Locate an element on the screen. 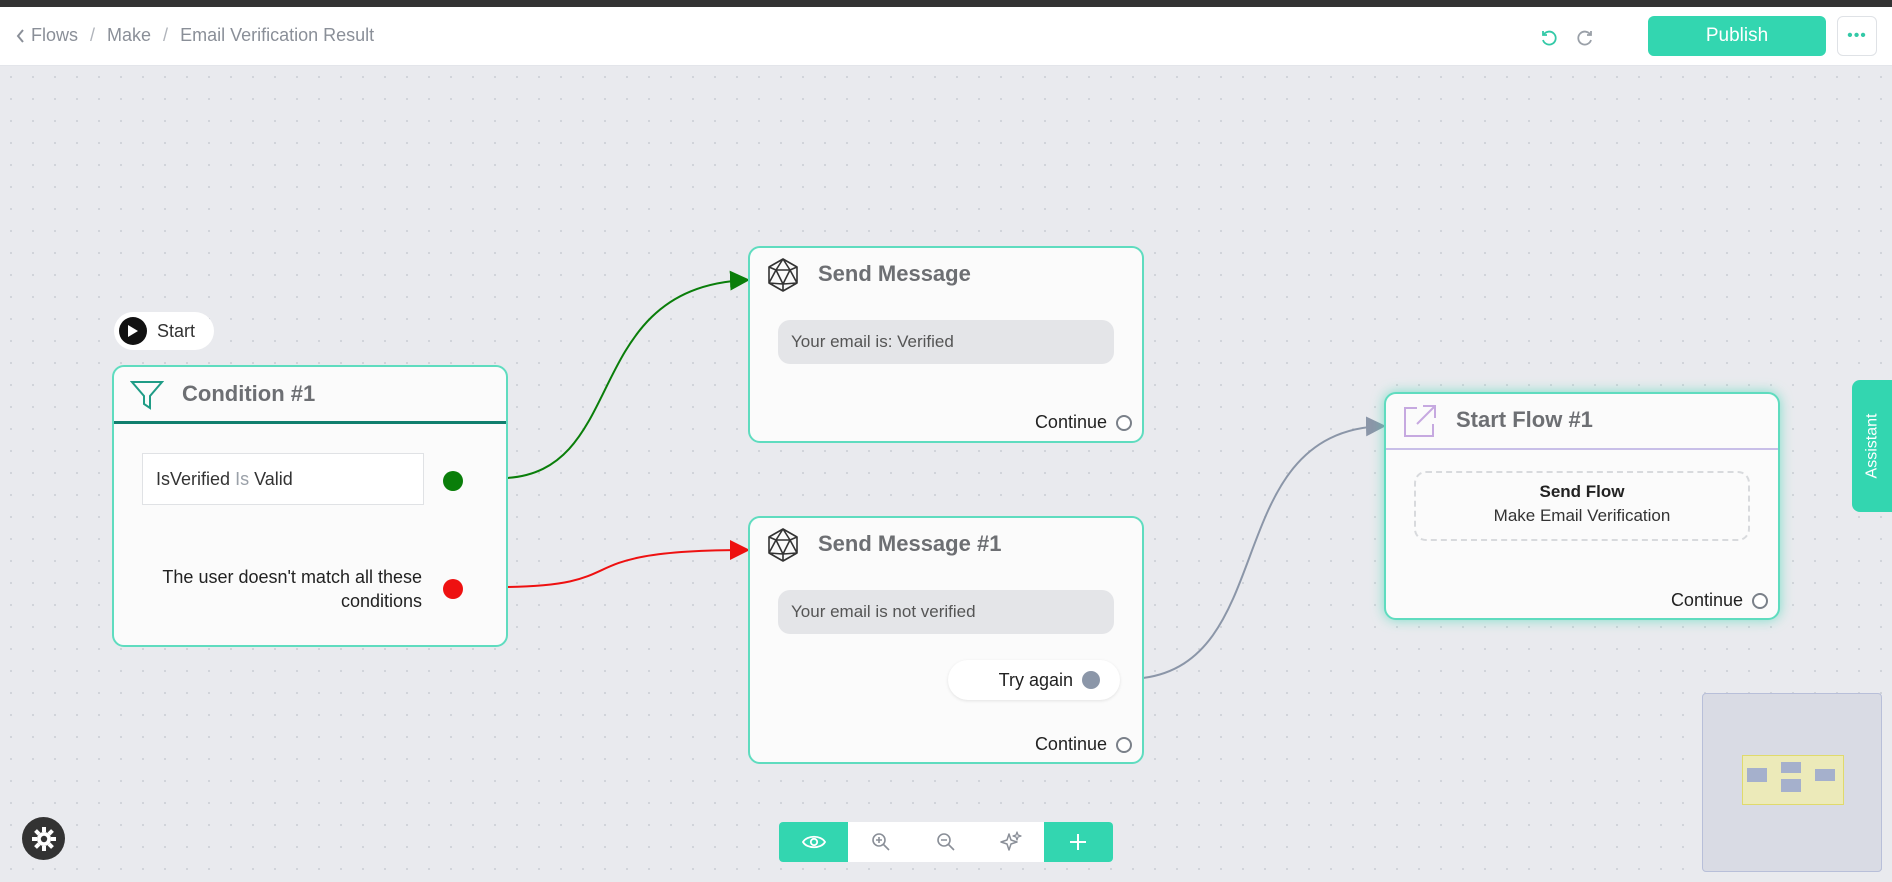  try-again-port is located at coordinates (1091, 680).